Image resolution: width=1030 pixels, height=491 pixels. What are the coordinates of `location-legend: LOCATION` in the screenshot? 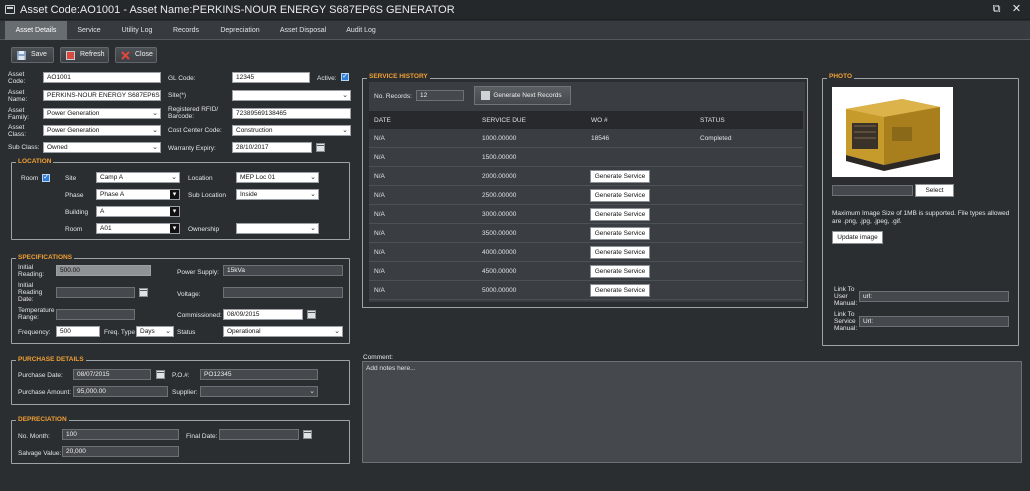 It's located at (35, 161).